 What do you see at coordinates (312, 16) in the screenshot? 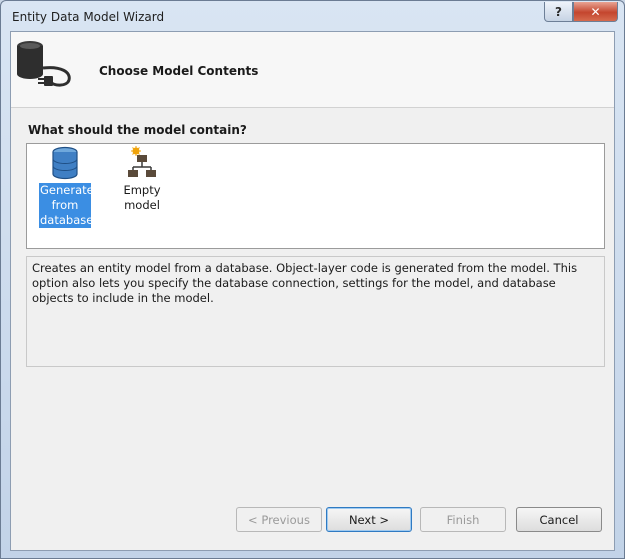
I see `title-bar: Entity Data Model Wizard ? ✕` at bounding box center [312, 16].